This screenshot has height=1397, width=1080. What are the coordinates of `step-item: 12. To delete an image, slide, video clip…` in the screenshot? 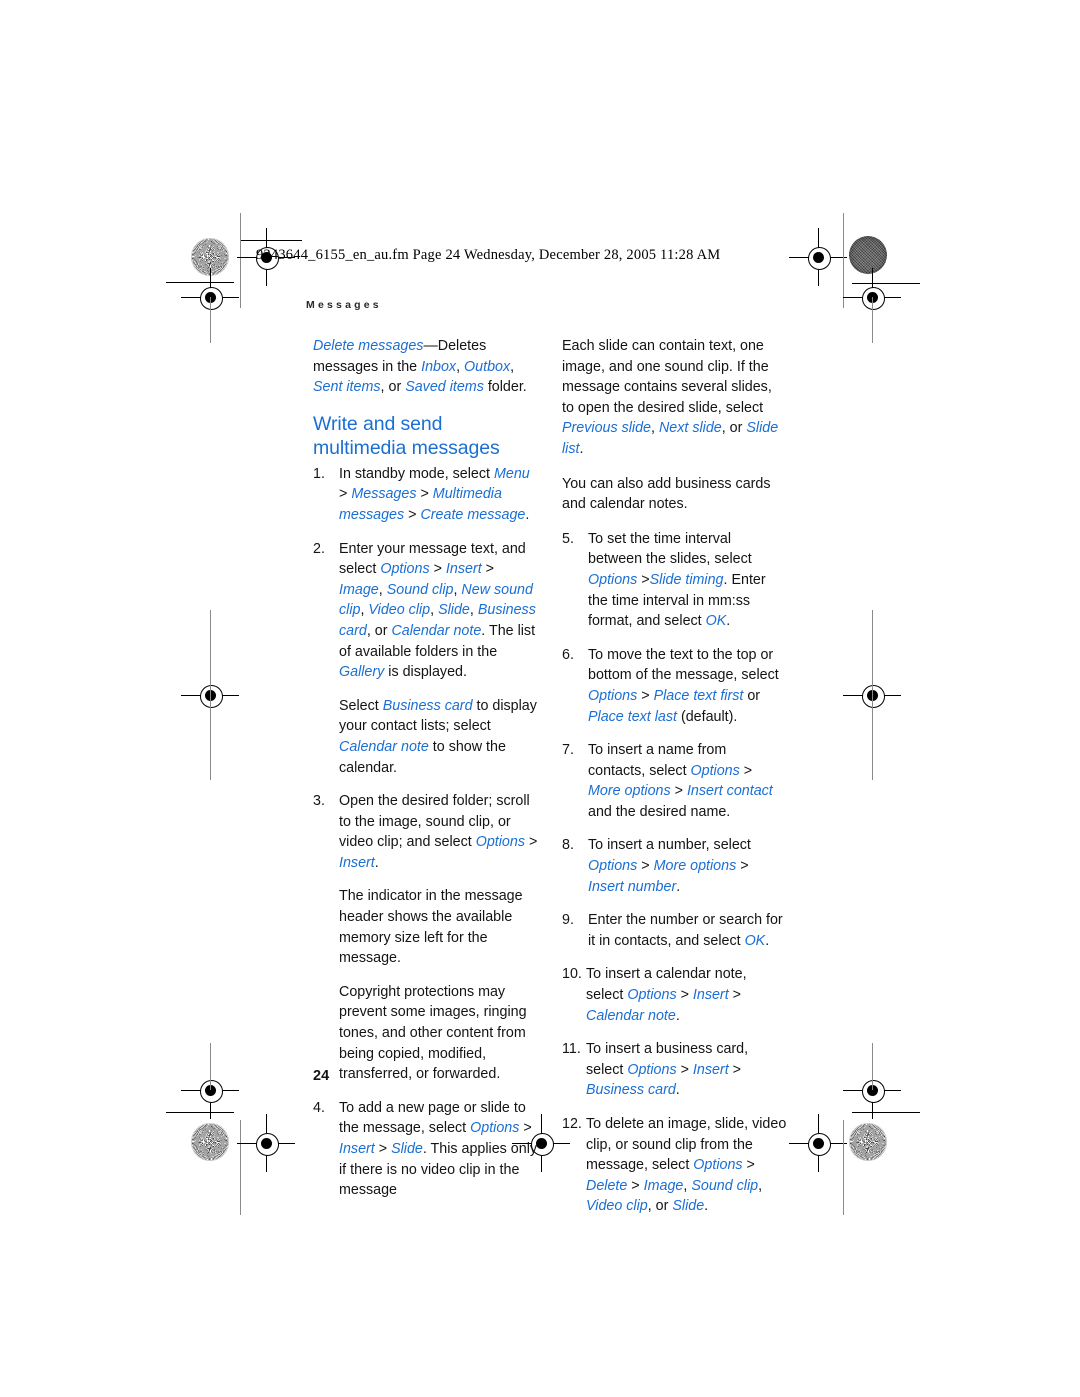 It's located at (674, 1165).